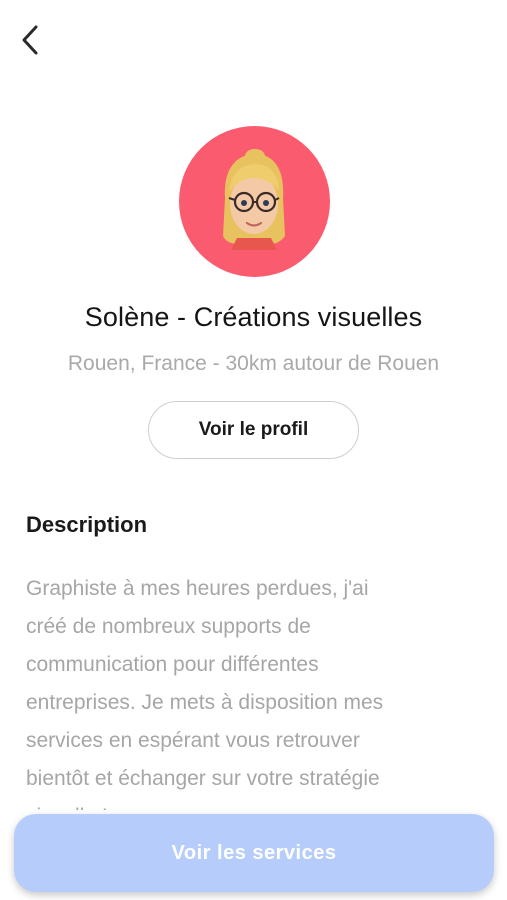 The height and width of the screenshot is (900, 507). I want to click on back-button, so click(30, 40).